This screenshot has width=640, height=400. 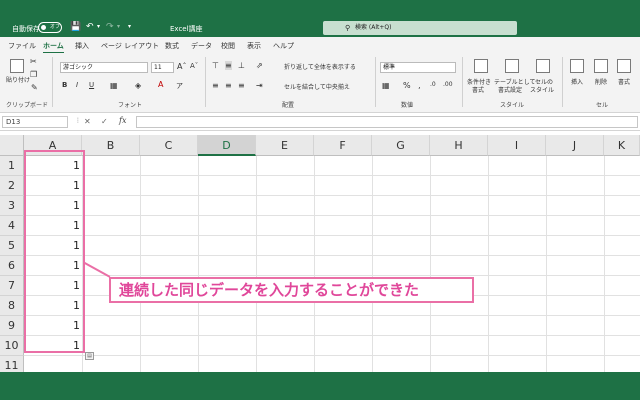 What do you see at coordinates (53, 47) in the screenshot?
I see `tab-home: ホーム` at bounding box center [53, 47].